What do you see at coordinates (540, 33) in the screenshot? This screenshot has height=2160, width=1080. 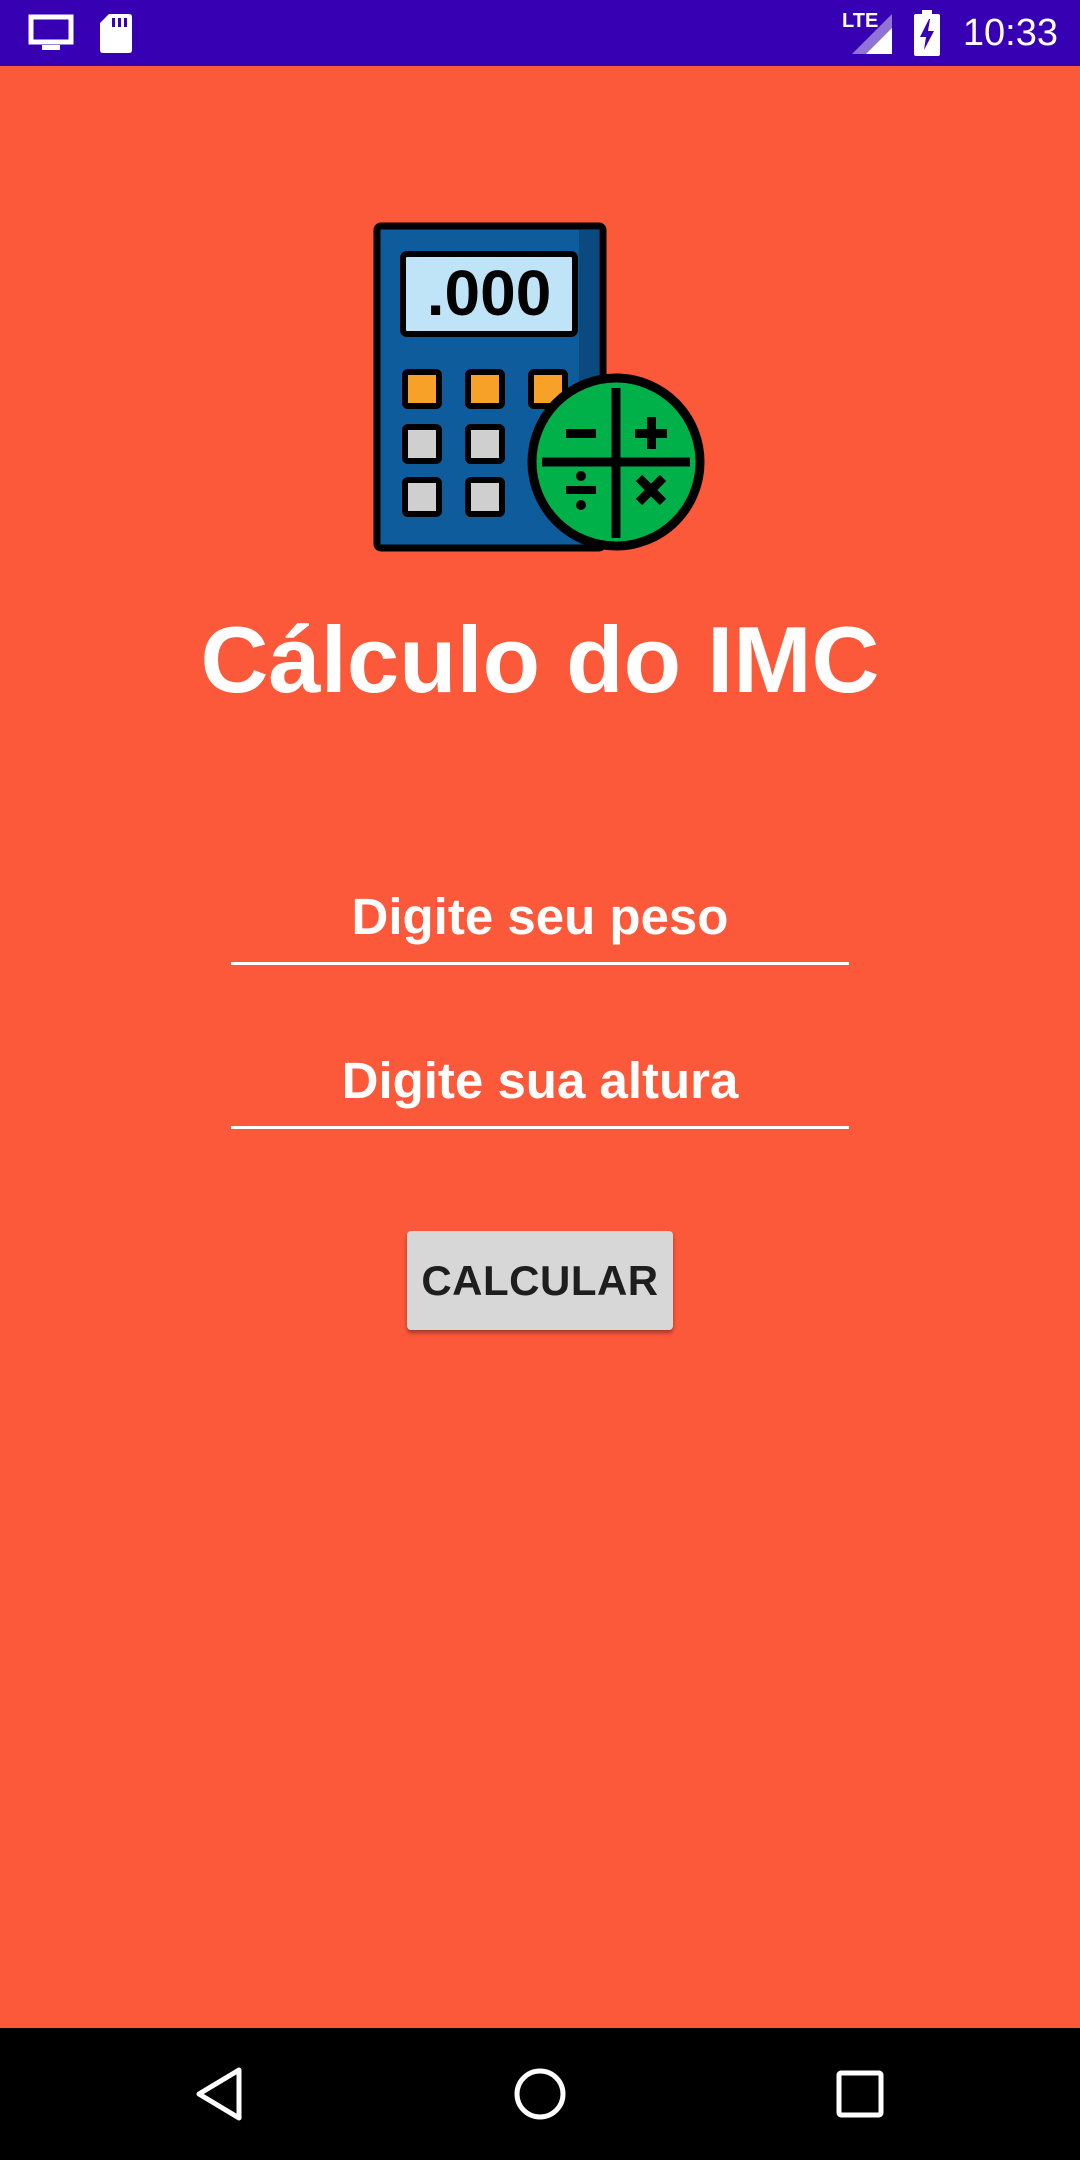 I see `status-bar: LTE 10:33` at bounding box center [540, 33].